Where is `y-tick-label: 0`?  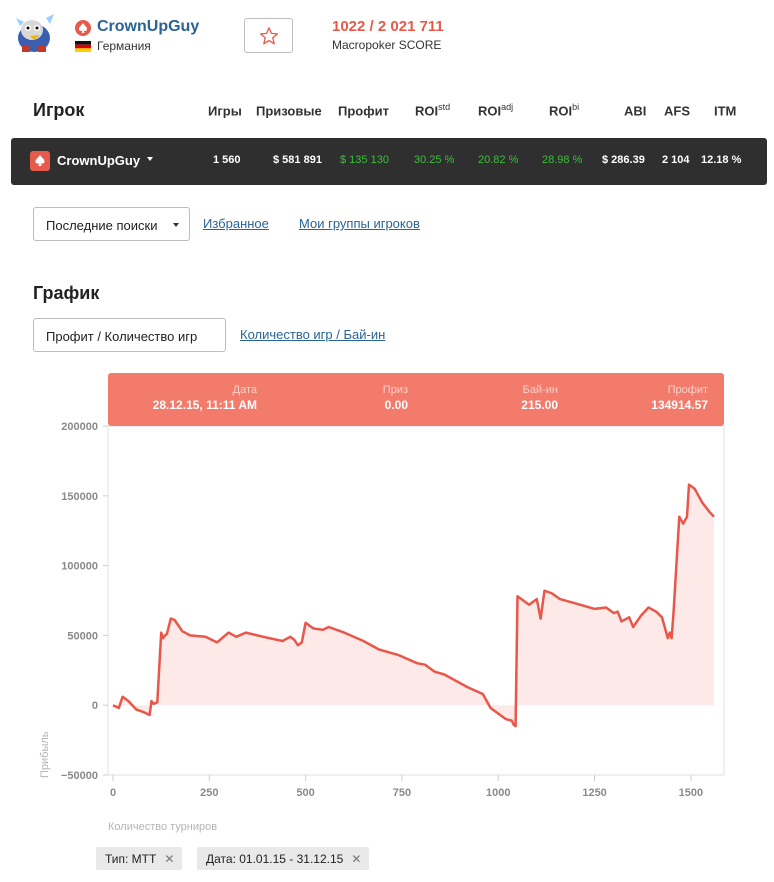
y-tick-label: 0 is located at coordinates (95, 706).